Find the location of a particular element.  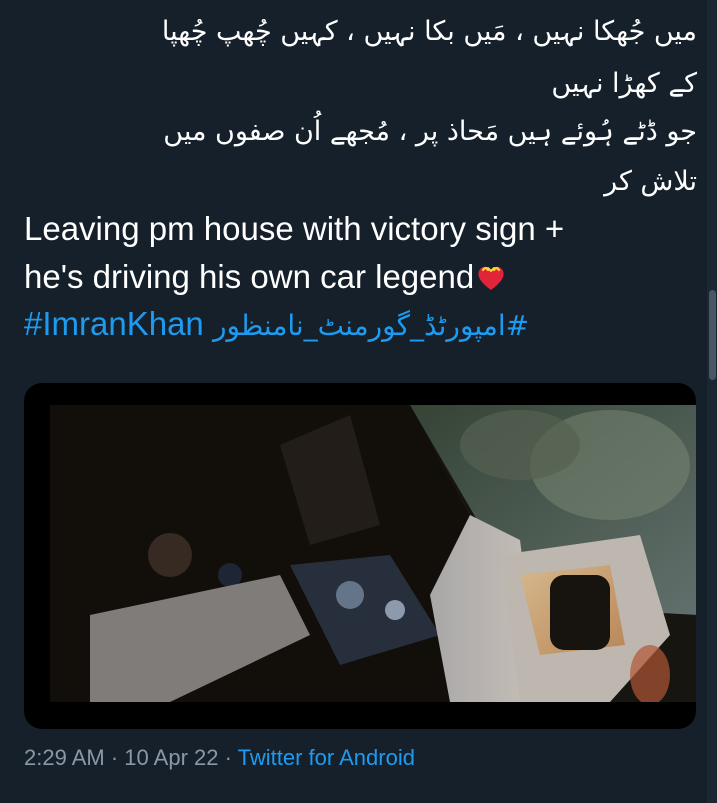

tweet-time: 2:29 AM is located at coordinates (64, 757).